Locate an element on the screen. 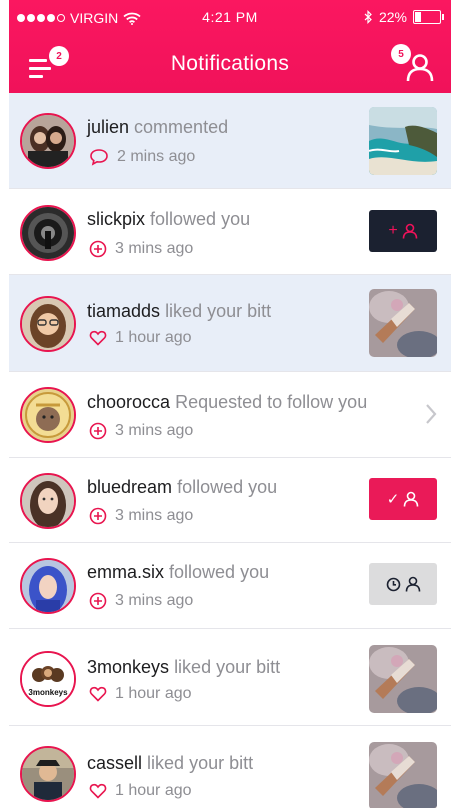  username: 3monkeys is located at coordinates (128, 667).